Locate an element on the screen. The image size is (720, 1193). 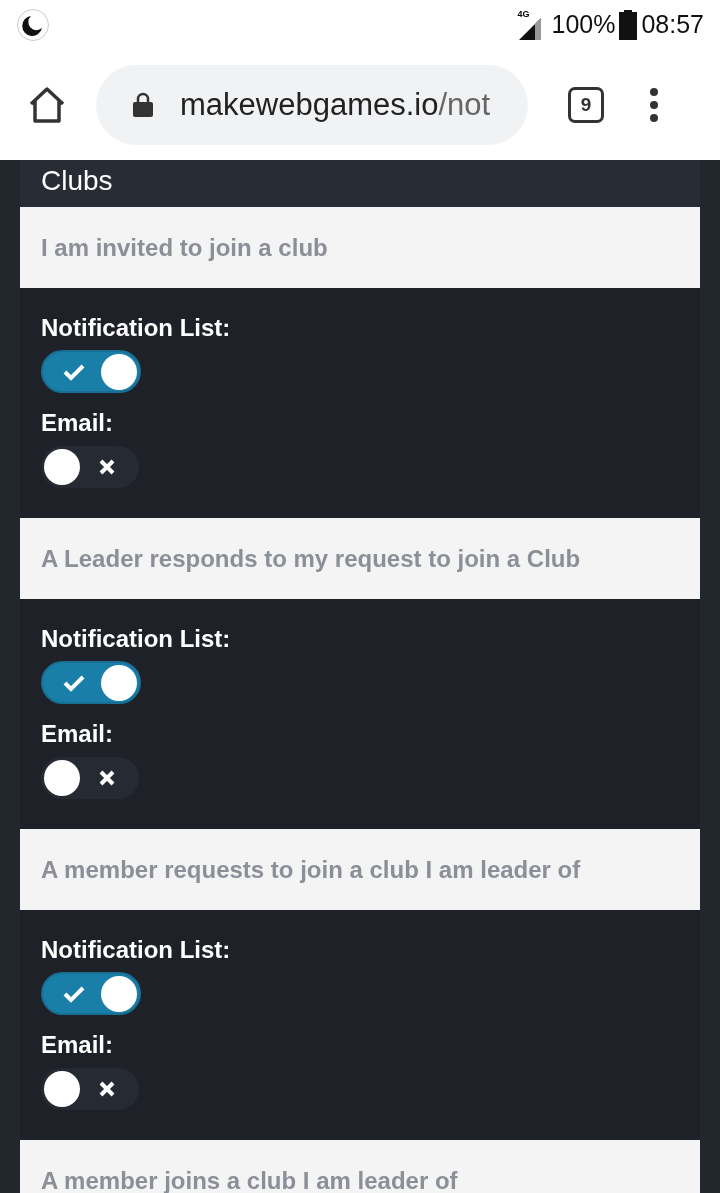
lock-icon is located at coordinates (143, 105).